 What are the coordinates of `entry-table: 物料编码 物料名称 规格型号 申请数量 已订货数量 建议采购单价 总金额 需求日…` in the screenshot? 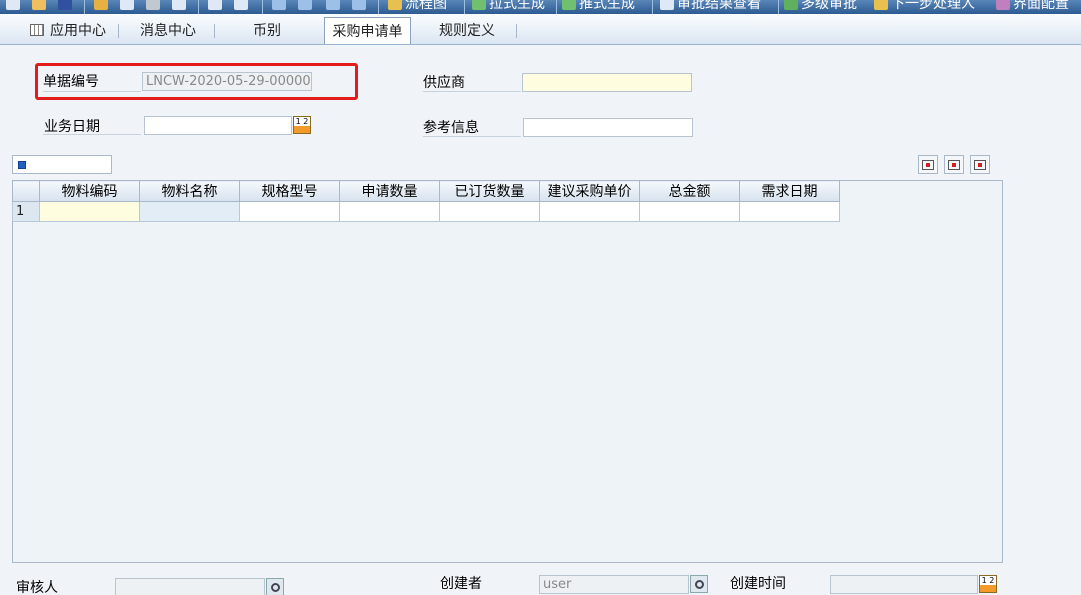 It's located at (426, 201).